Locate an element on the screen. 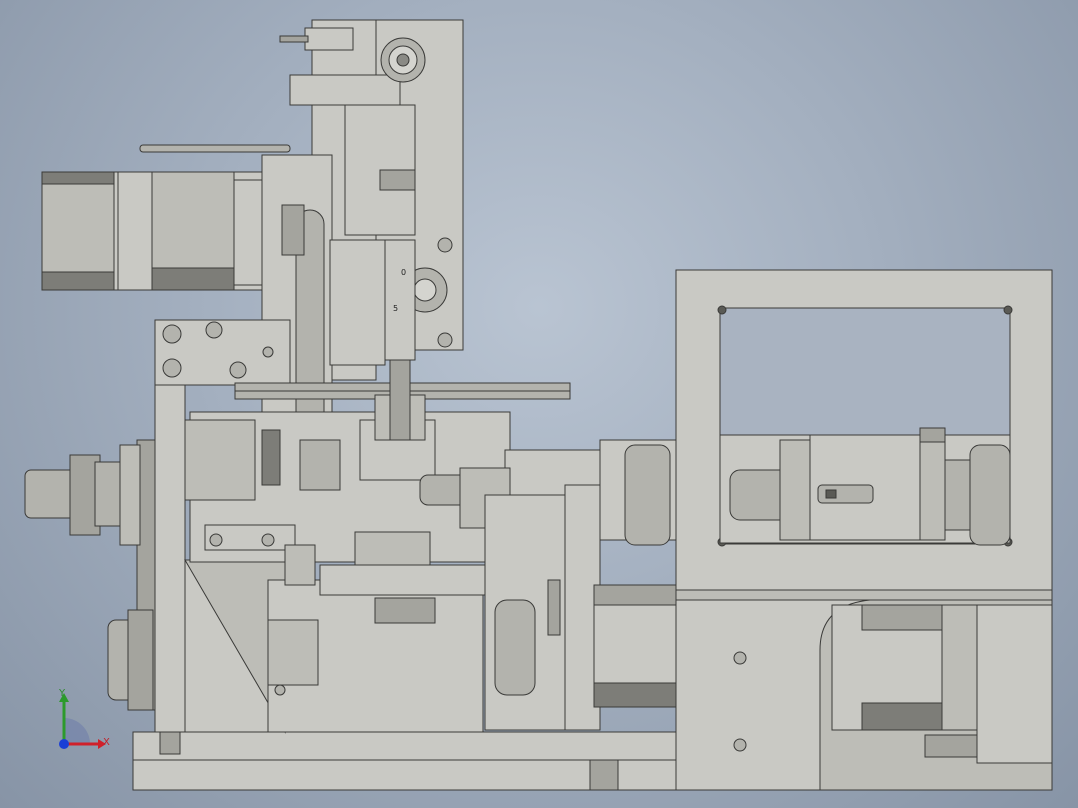 The height and width of the screenshot is (808, 1078). base-bolt is located at coordinates (170, 743).